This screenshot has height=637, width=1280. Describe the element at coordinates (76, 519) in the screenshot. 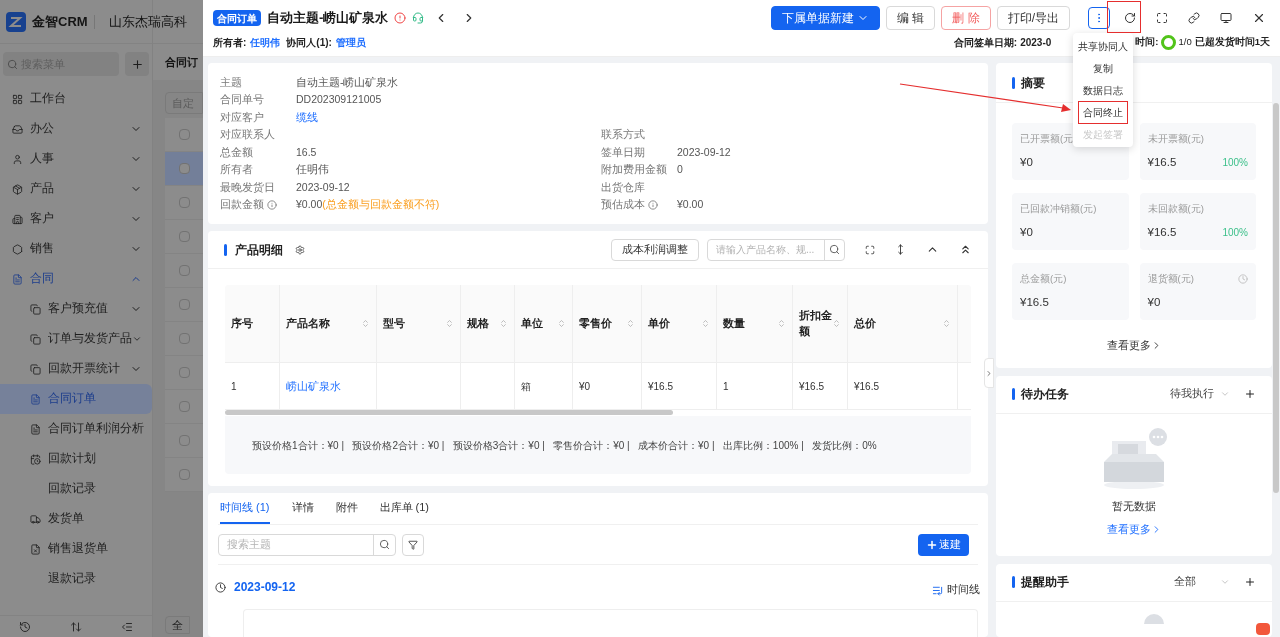

I see `sidebar-item: 发货单` at that location.